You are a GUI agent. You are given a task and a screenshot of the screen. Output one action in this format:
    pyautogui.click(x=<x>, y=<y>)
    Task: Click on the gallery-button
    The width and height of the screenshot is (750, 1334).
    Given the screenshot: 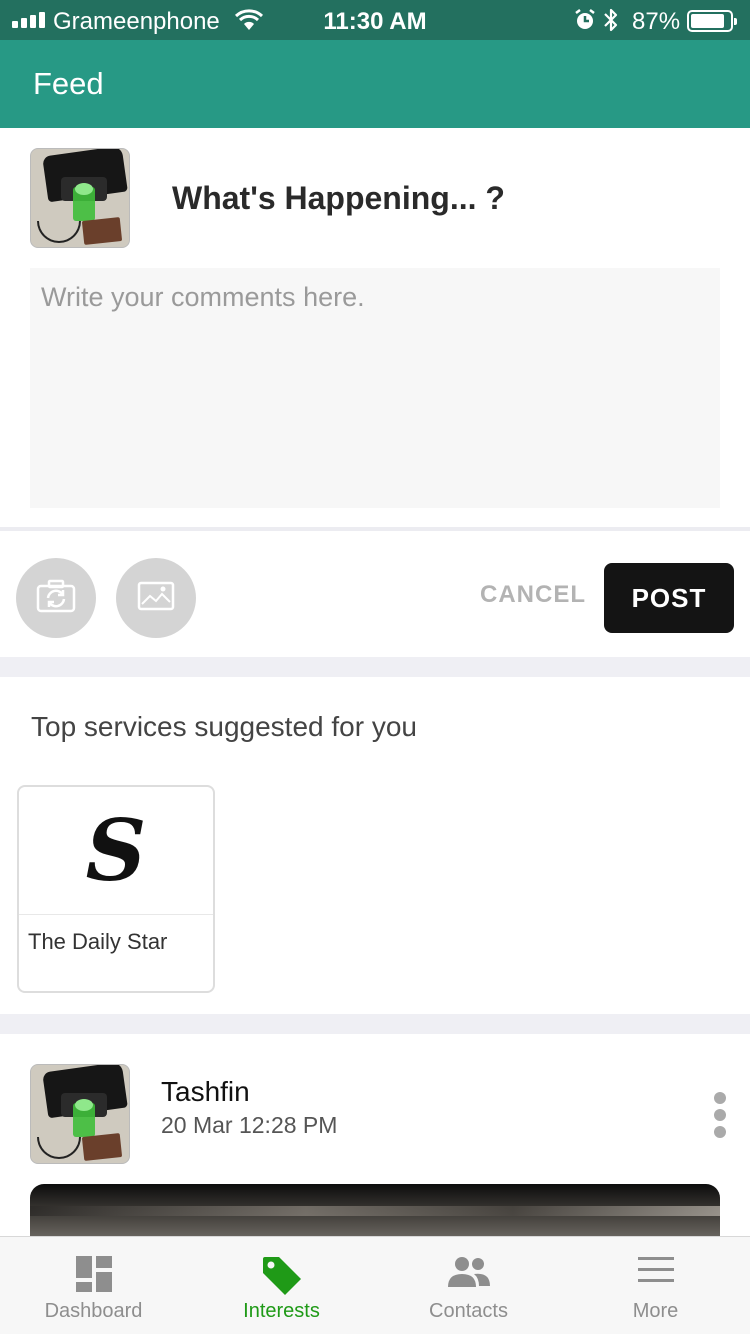 What is the action you would take?
    pyautogui.click(x=156, y=598)
    